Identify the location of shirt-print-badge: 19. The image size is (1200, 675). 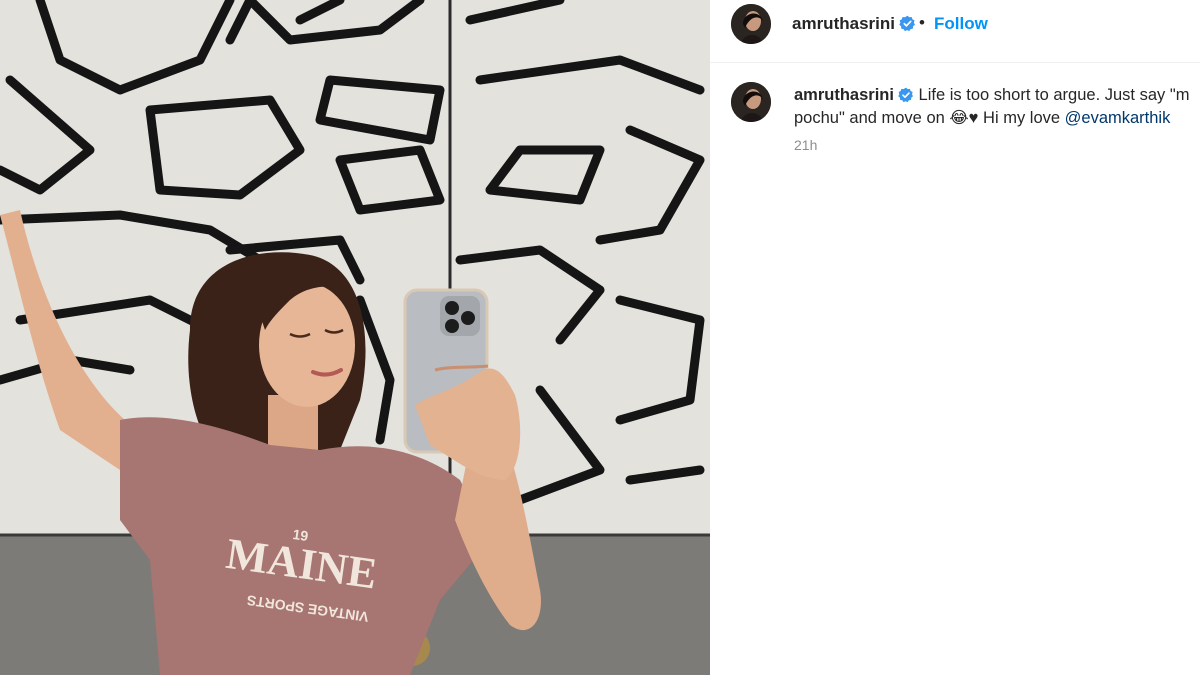
(301, 535).